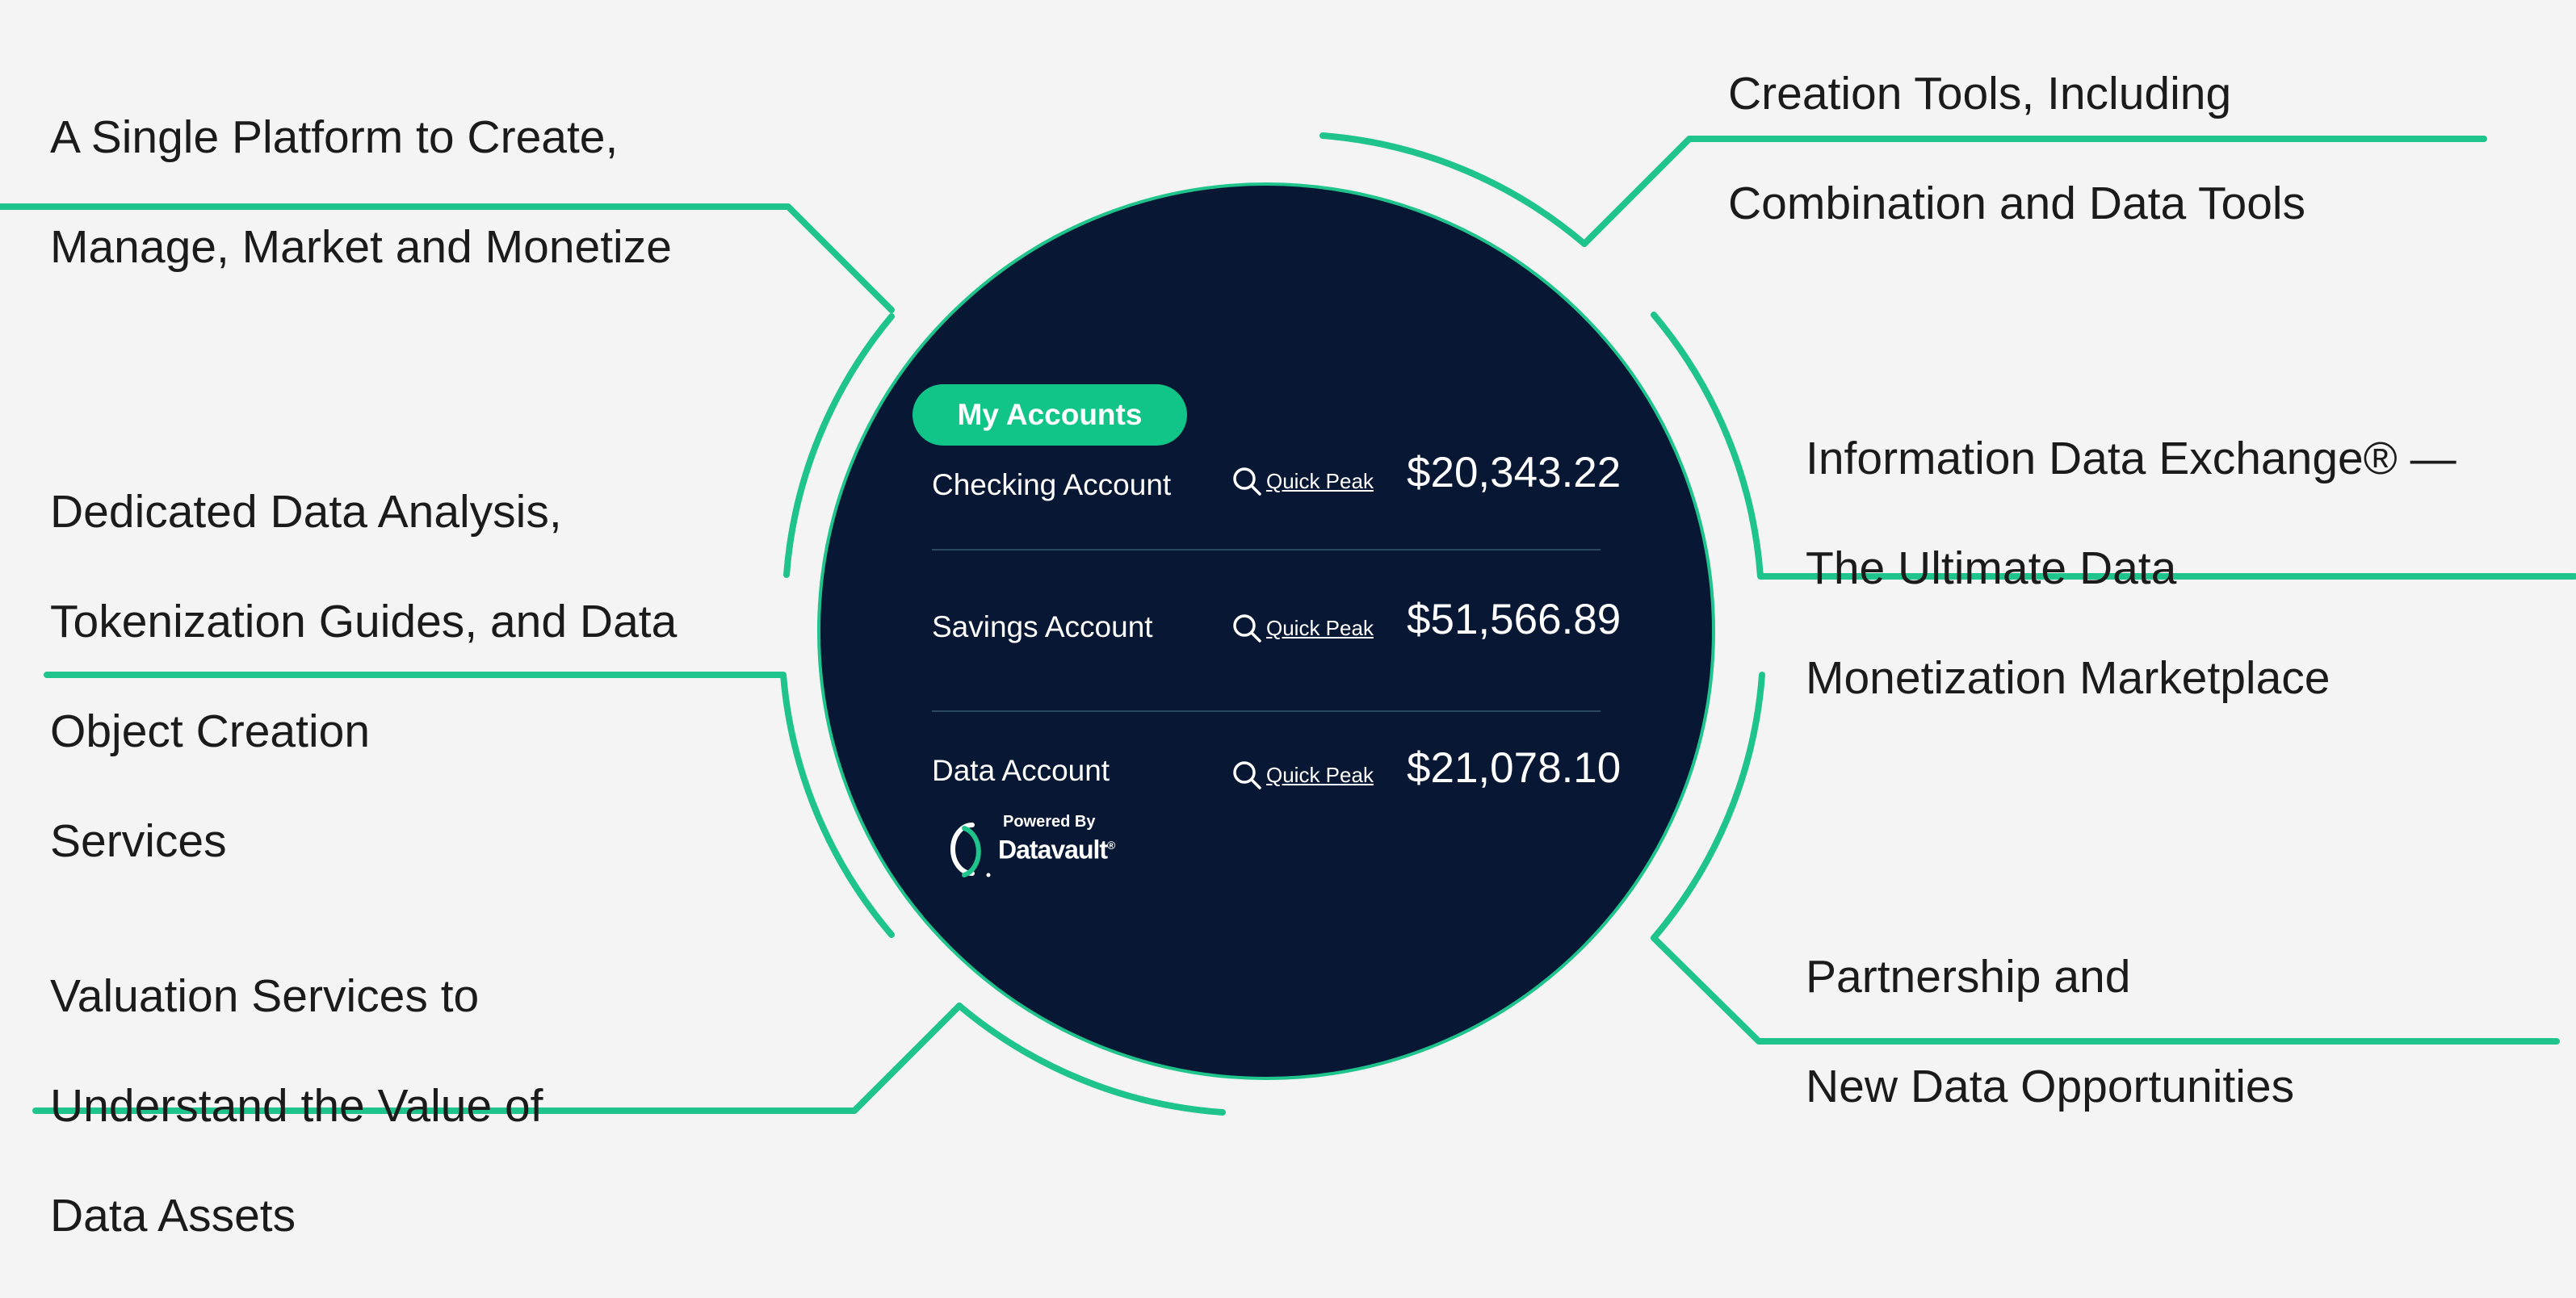 Image resolution: width=2576 pixels, height=1298 pixels. I want to click on feature-creation-line: Combination and Data Tools, so click(2017, 204).